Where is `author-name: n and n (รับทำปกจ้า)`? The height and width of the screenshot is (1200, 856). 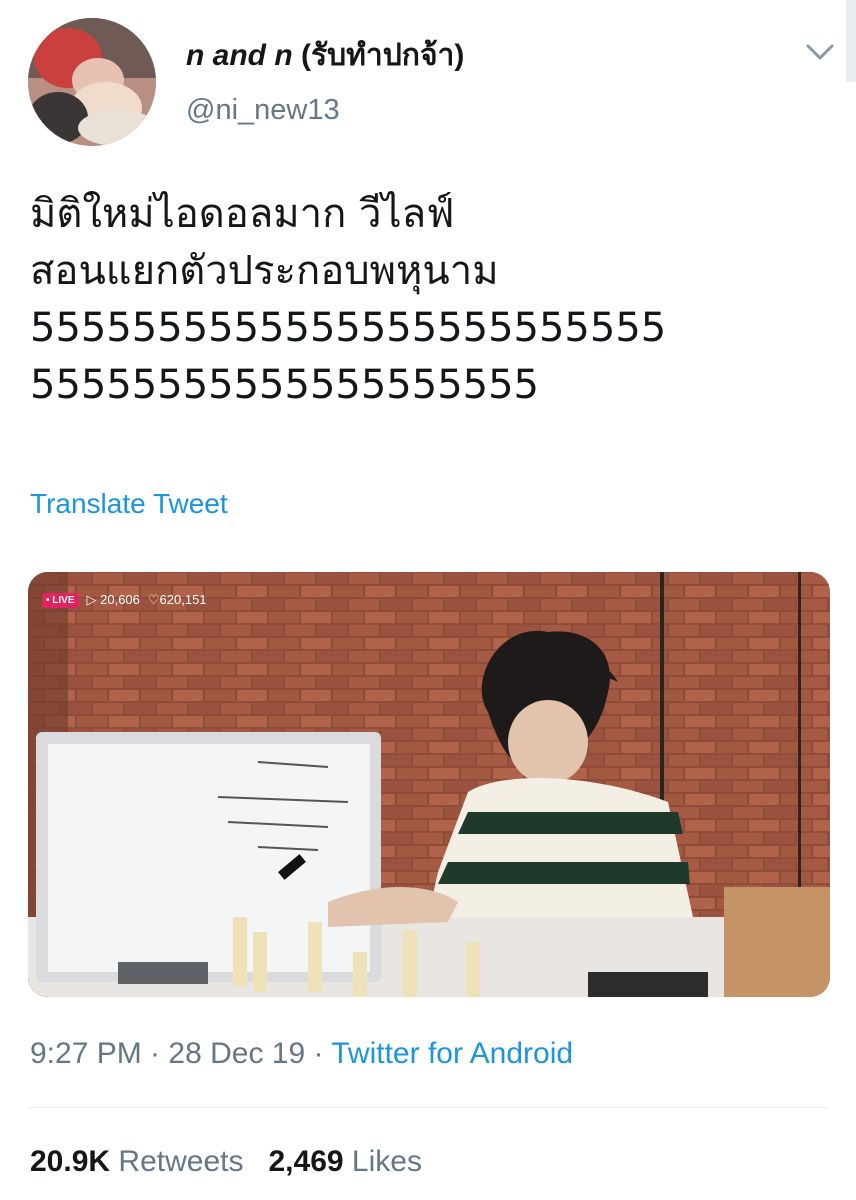
author-name: n and n (รับทำปกจ้า) is located at coordinates (325, 56).